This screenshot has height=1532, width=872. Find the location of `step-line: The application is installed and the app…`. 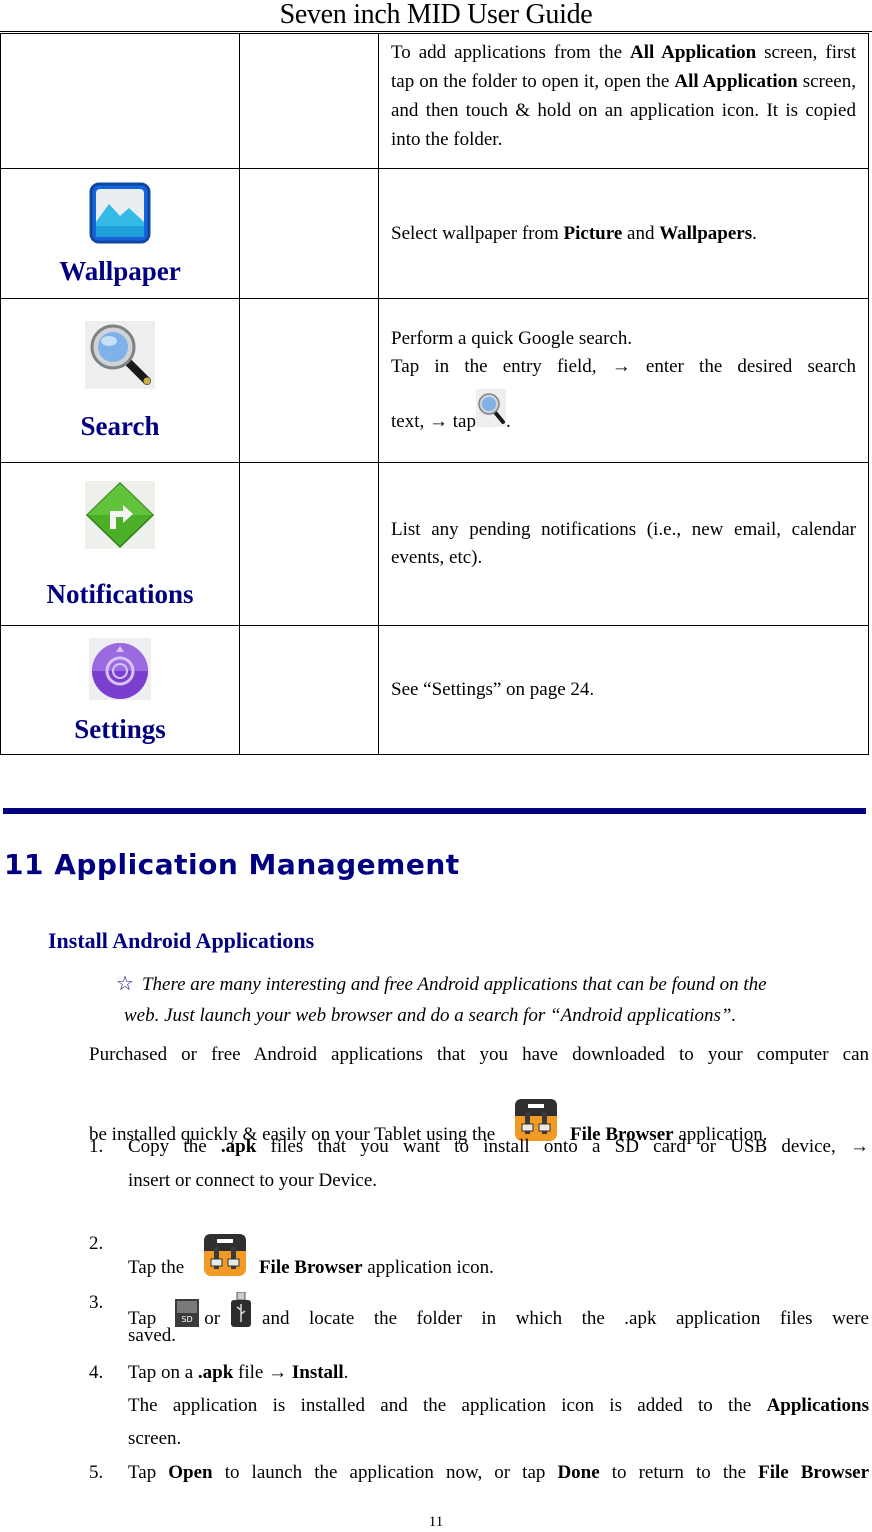

step-line: The application is installed and the app… is located at coordinates (498, 1406).